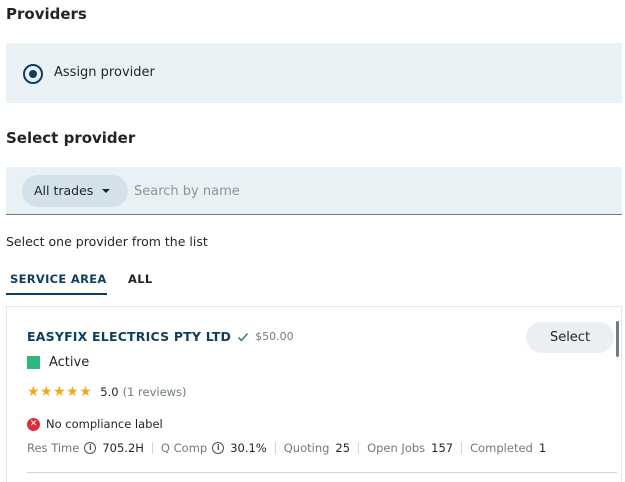 The image size is (625, 482). Describe the element at coordinates (343, 448) in the screenshot. I see `quoting-value: 25` at that location.